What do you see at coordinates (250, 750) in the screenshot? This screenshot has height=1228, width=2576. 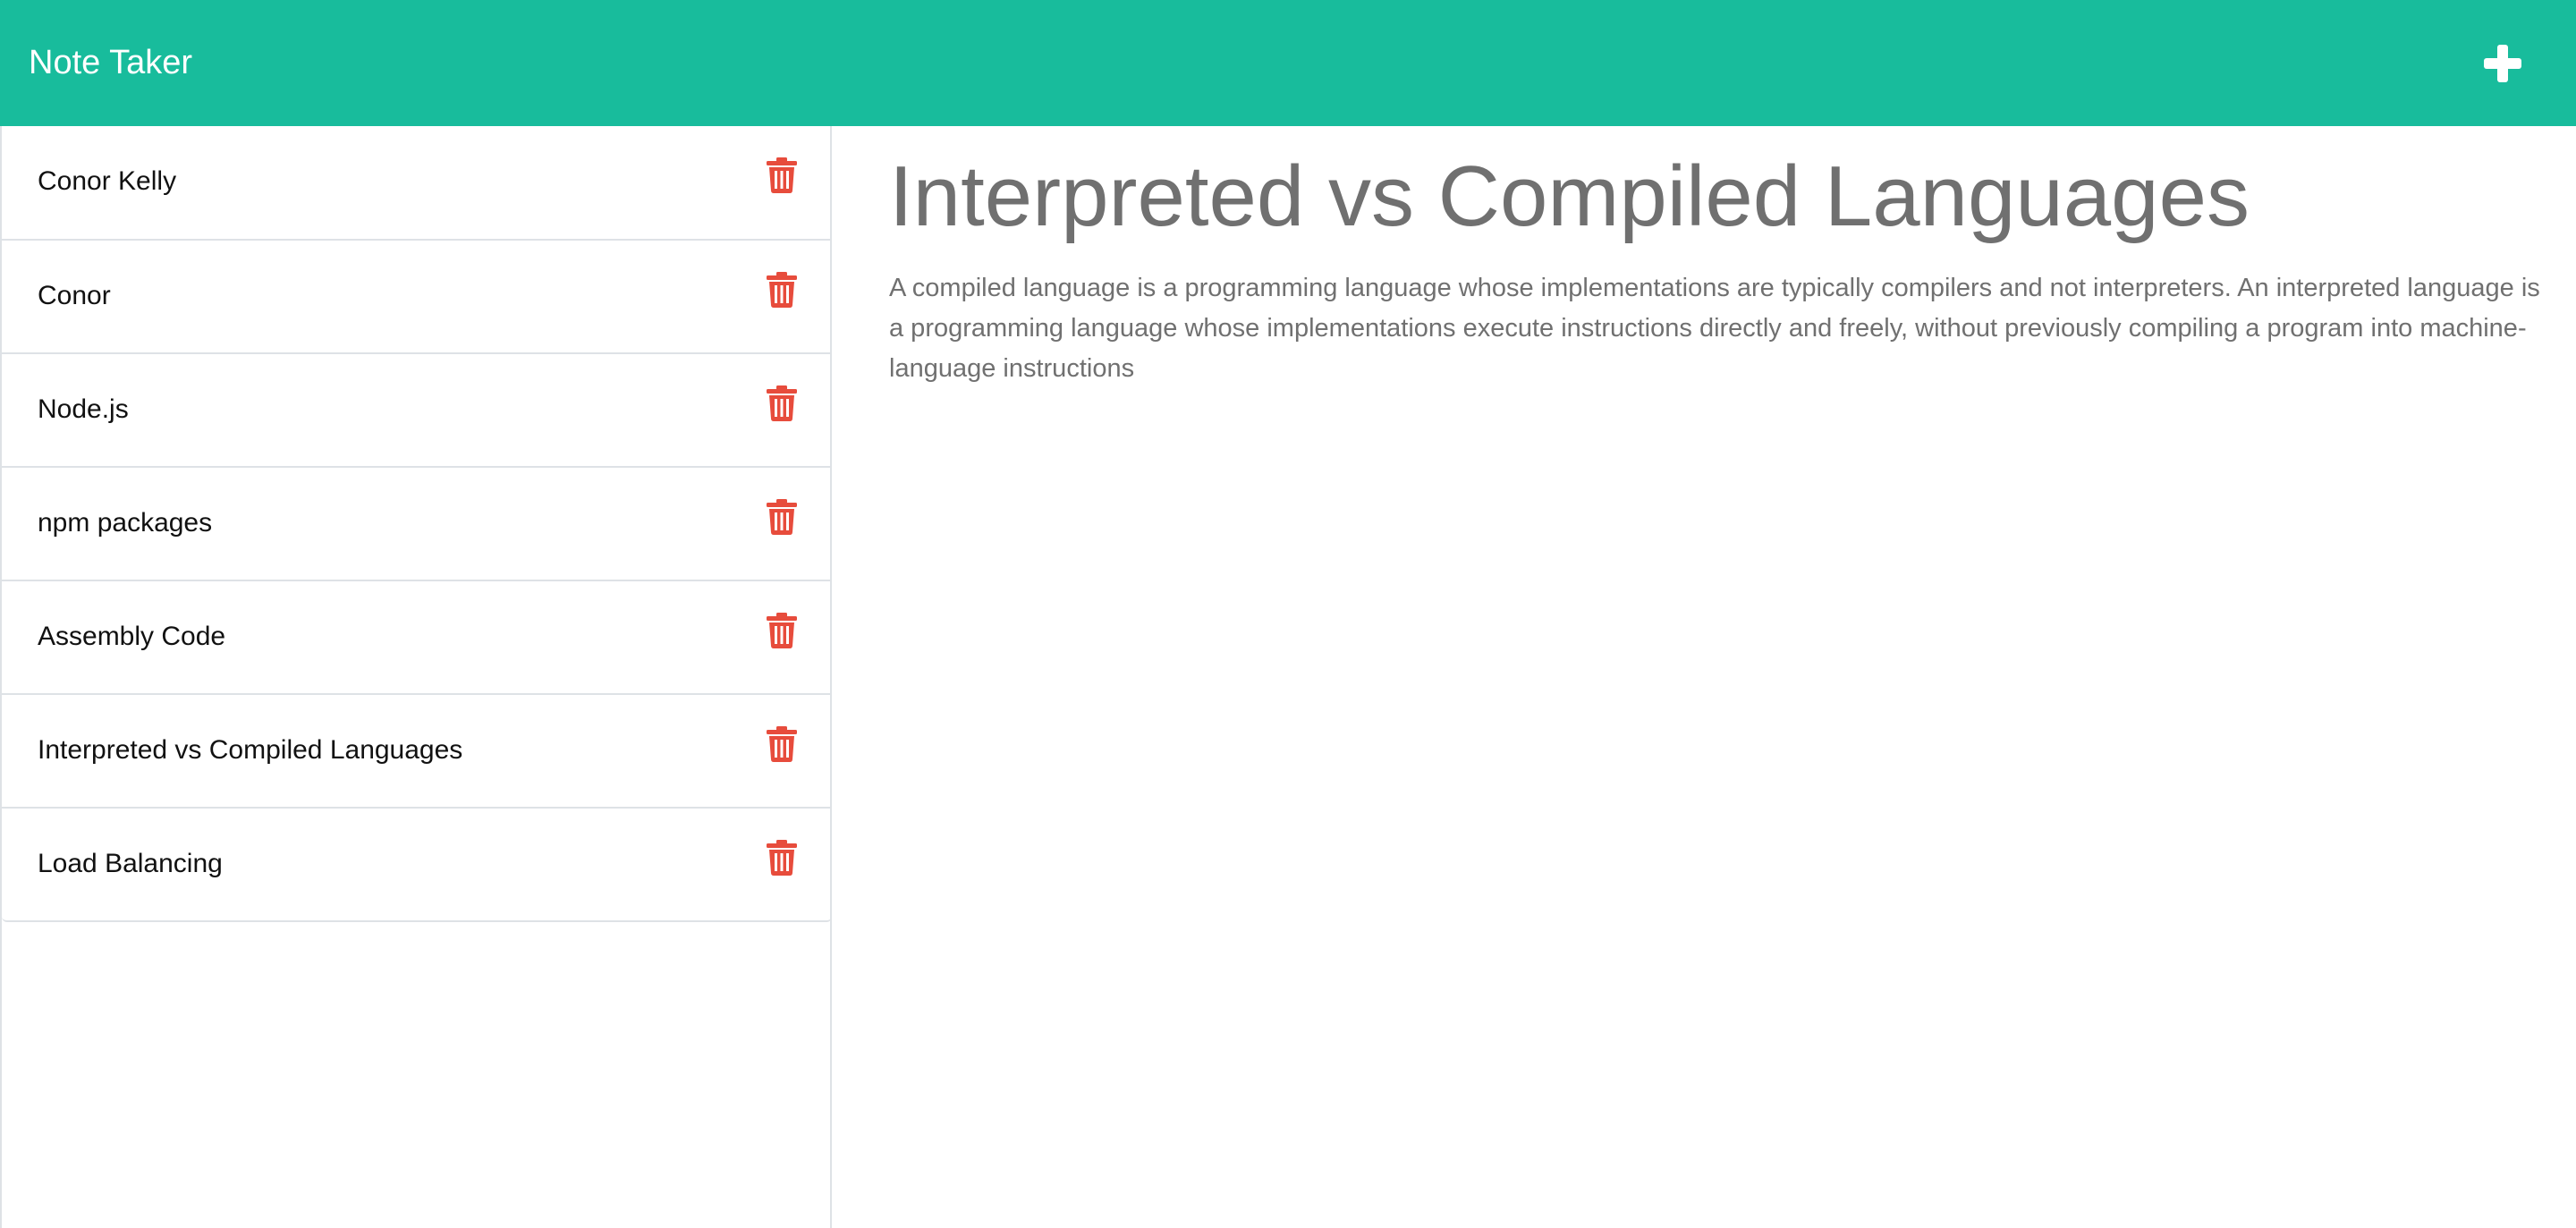 I see `note-title: Interpreted vs Compiled Languages` at bounding box center [250, 750].